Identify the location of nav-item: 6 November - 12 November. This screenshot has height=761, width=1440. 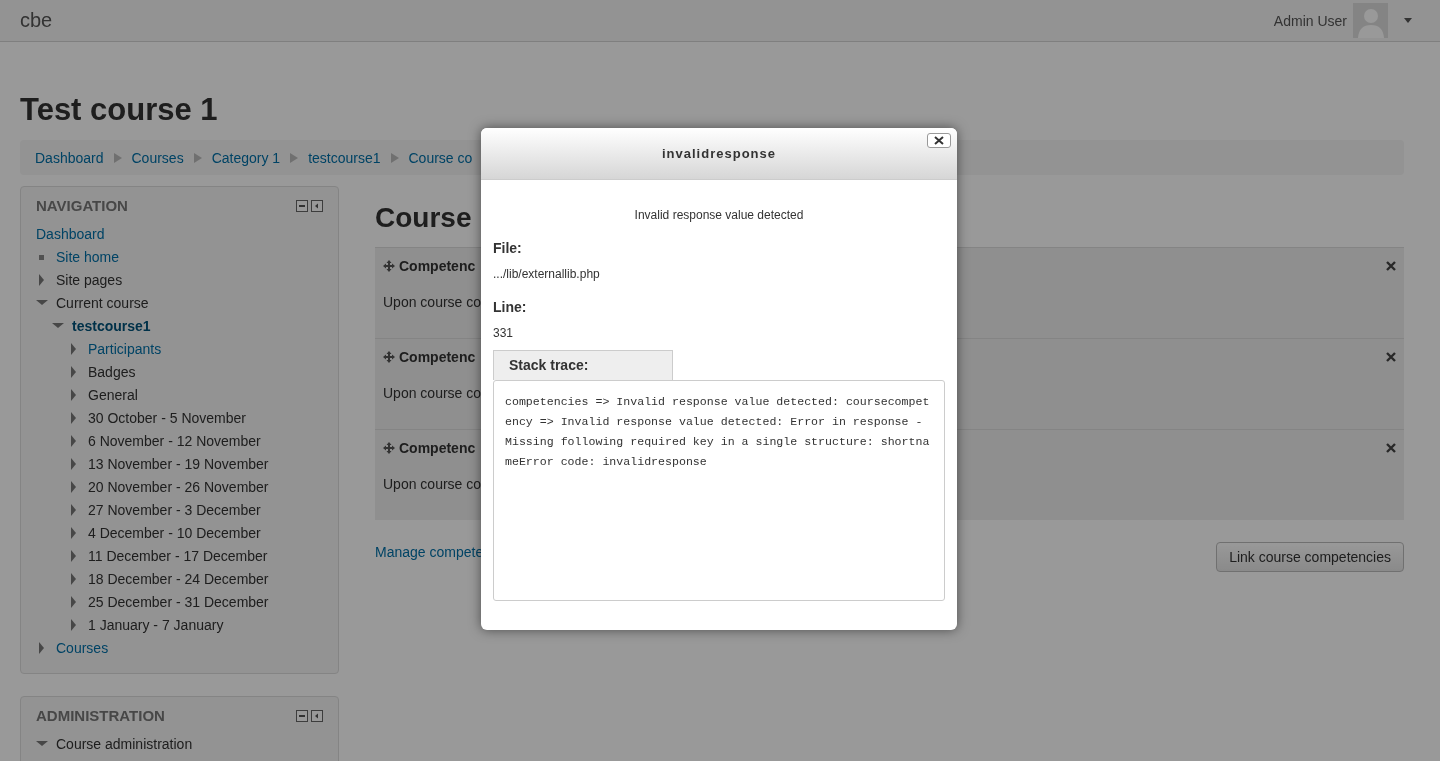
(174, 440).